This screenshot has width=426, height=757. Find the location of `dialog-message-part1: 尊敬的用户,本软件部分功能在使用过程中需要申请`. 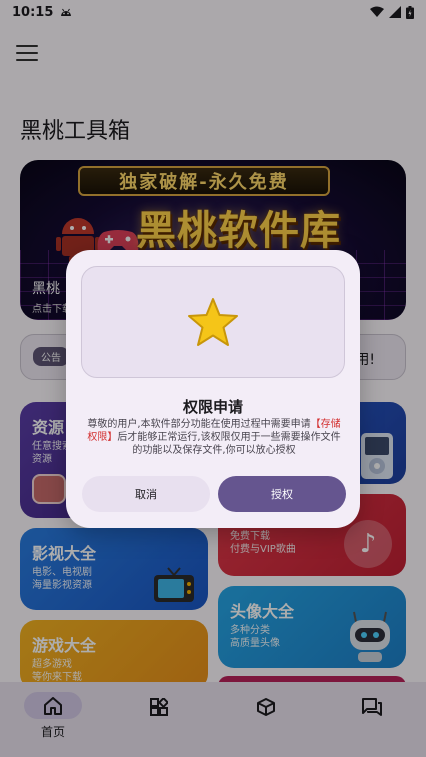

dialog-message-part1: 尊敬的用户,本软件部分功能在使用过程中需要申请 is located at coordinates (199, 424).